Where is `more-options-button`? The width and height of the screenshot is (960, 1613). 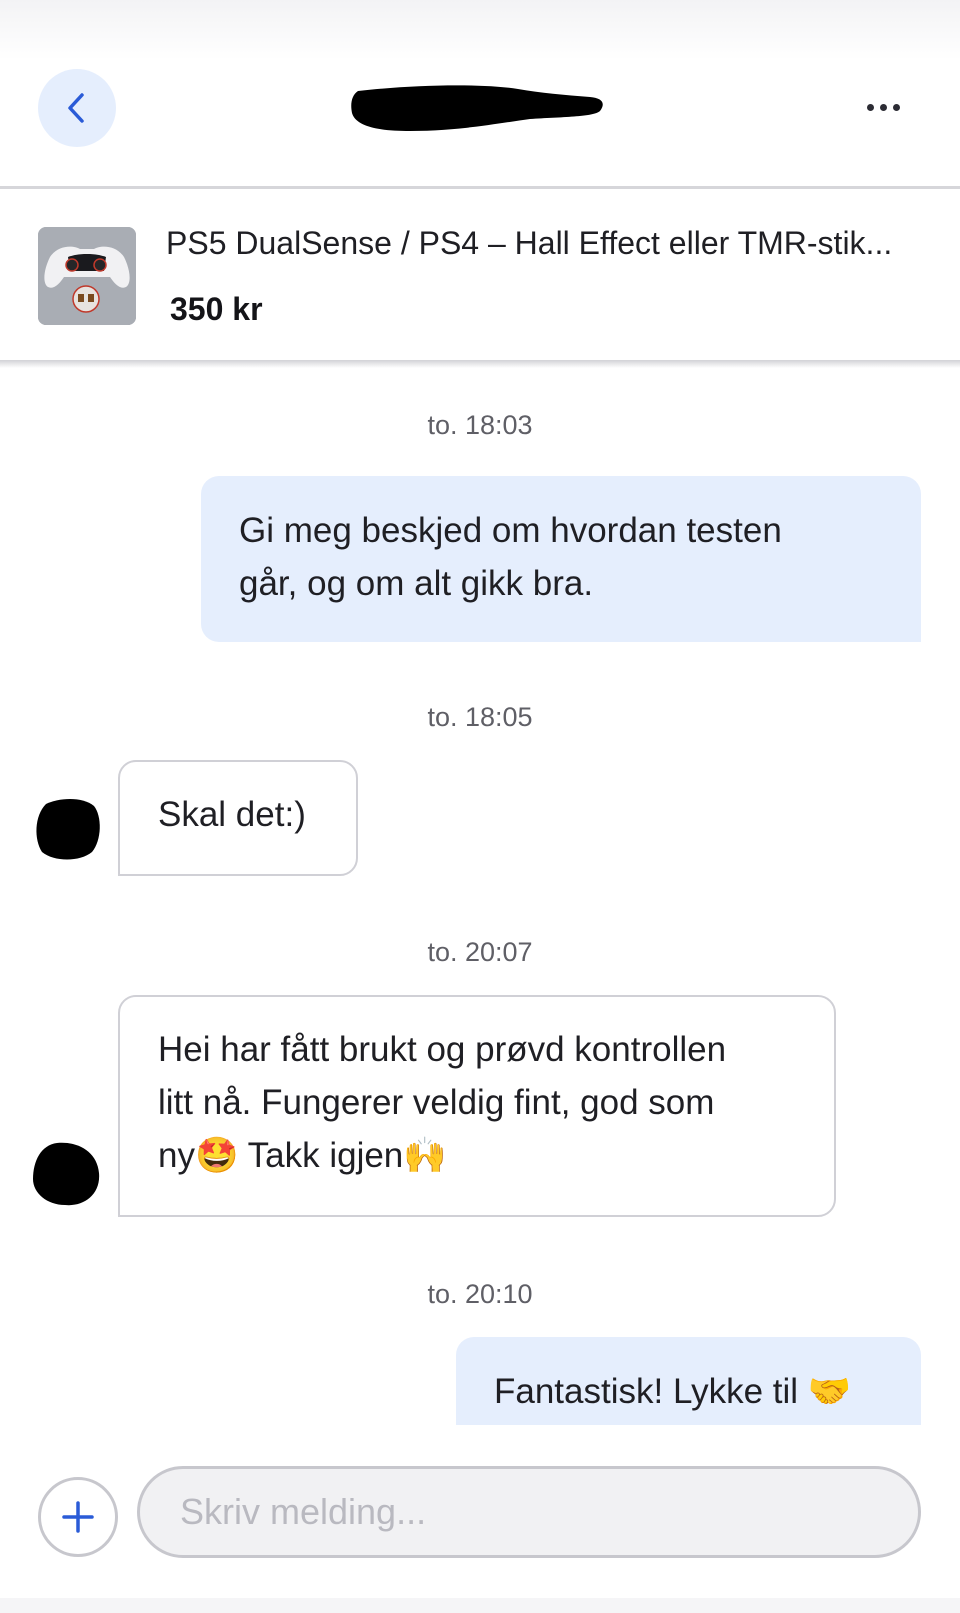 more-options-button is located at coordinates (883, 107).